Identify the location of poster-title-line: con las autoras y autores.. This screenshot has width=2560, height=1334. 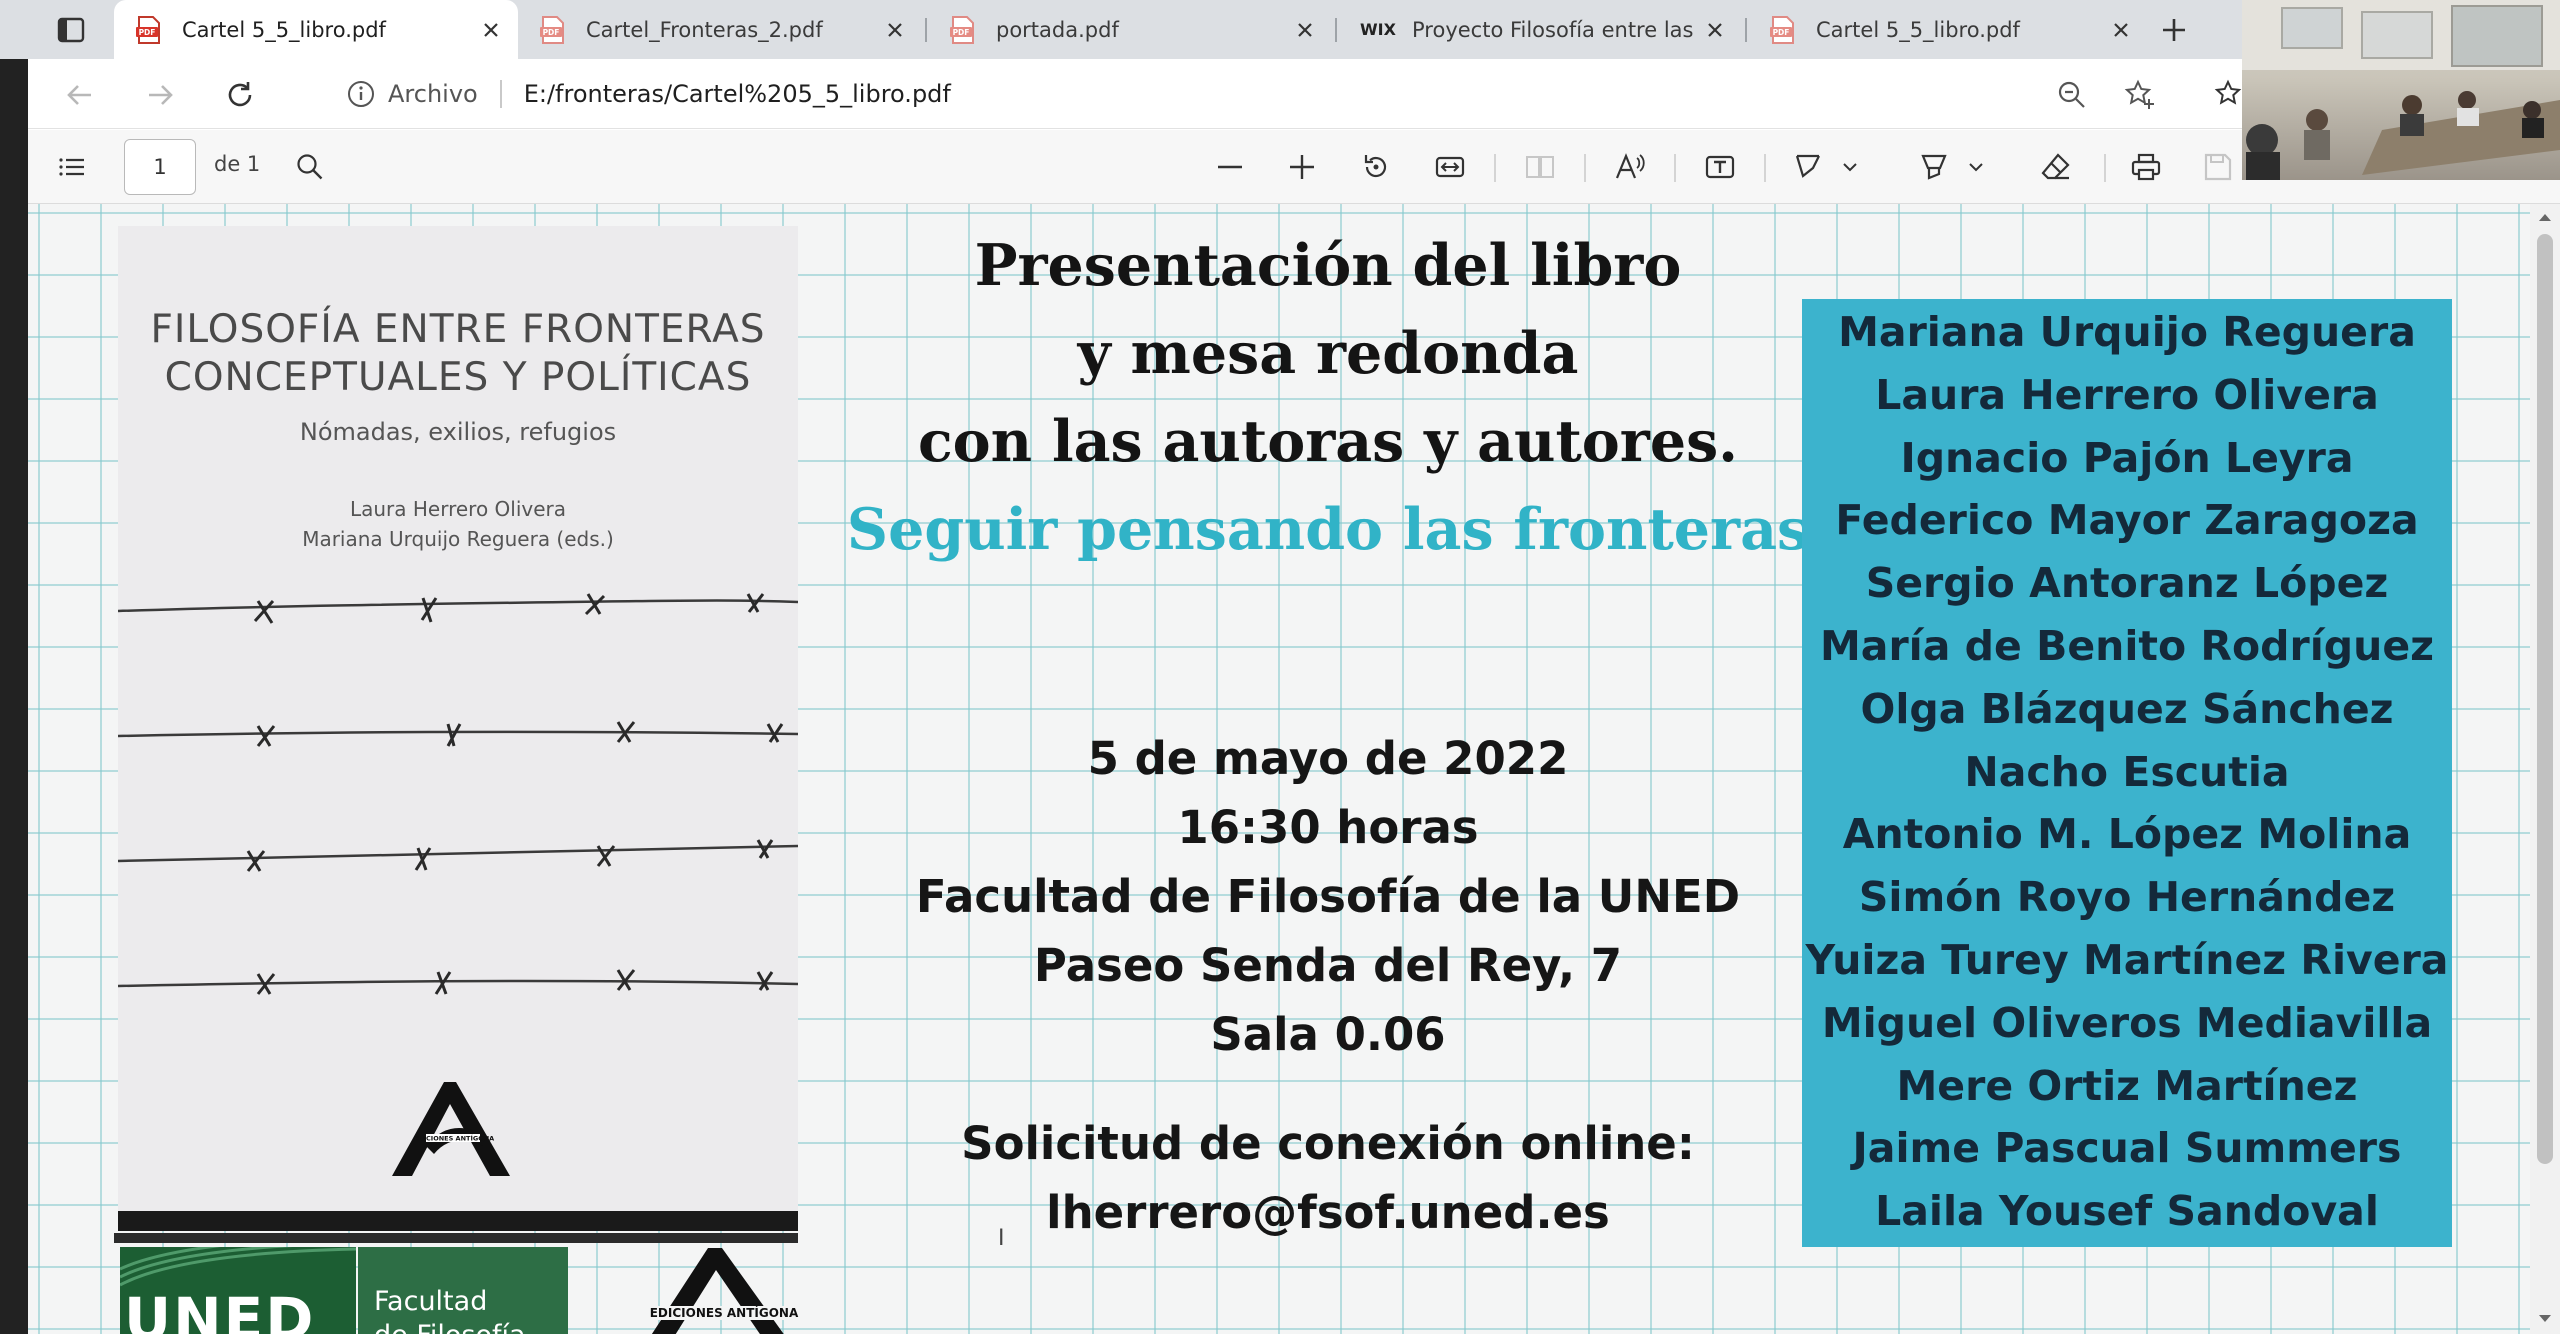
(1328, 441).